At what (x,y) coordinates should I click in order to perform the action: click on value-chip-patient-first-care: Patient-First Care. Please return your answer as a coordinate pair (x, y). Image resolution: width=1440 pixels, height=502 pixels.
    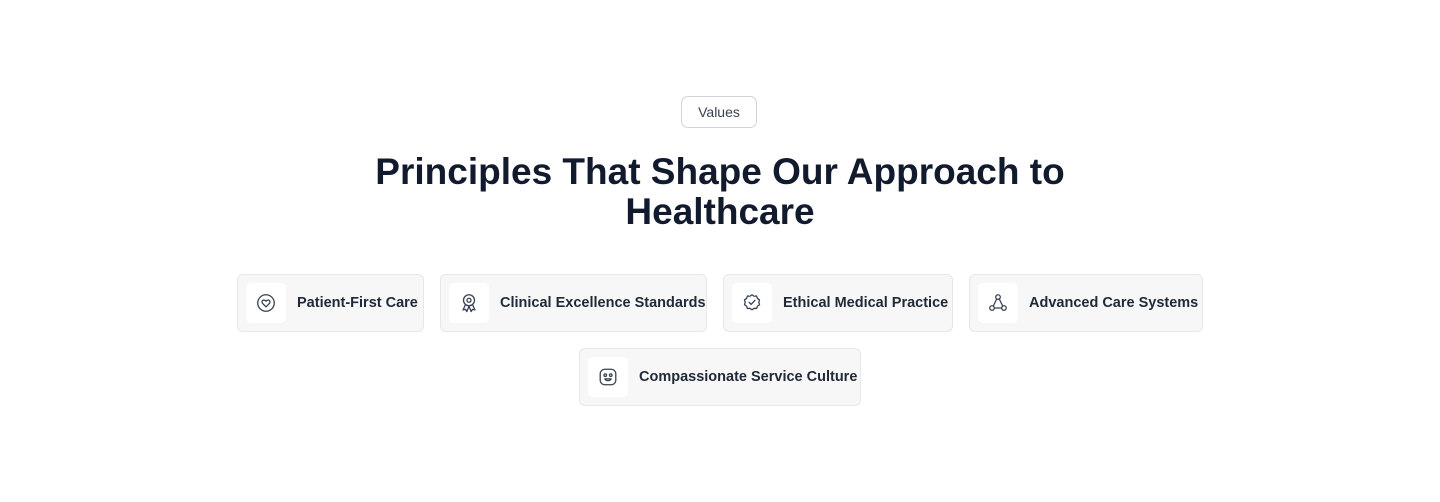
    Looking at the image, I should click on (330, 303).